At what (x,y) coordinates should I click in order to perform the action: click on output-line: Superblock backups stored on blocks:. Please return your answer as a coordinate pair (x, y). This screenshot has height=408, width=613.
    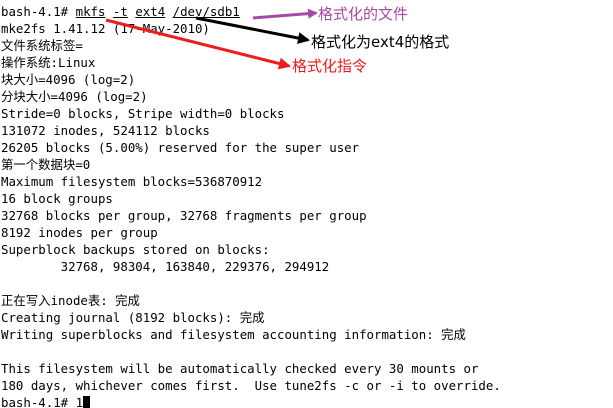
    Looking at the image, I should click on (135, 249).